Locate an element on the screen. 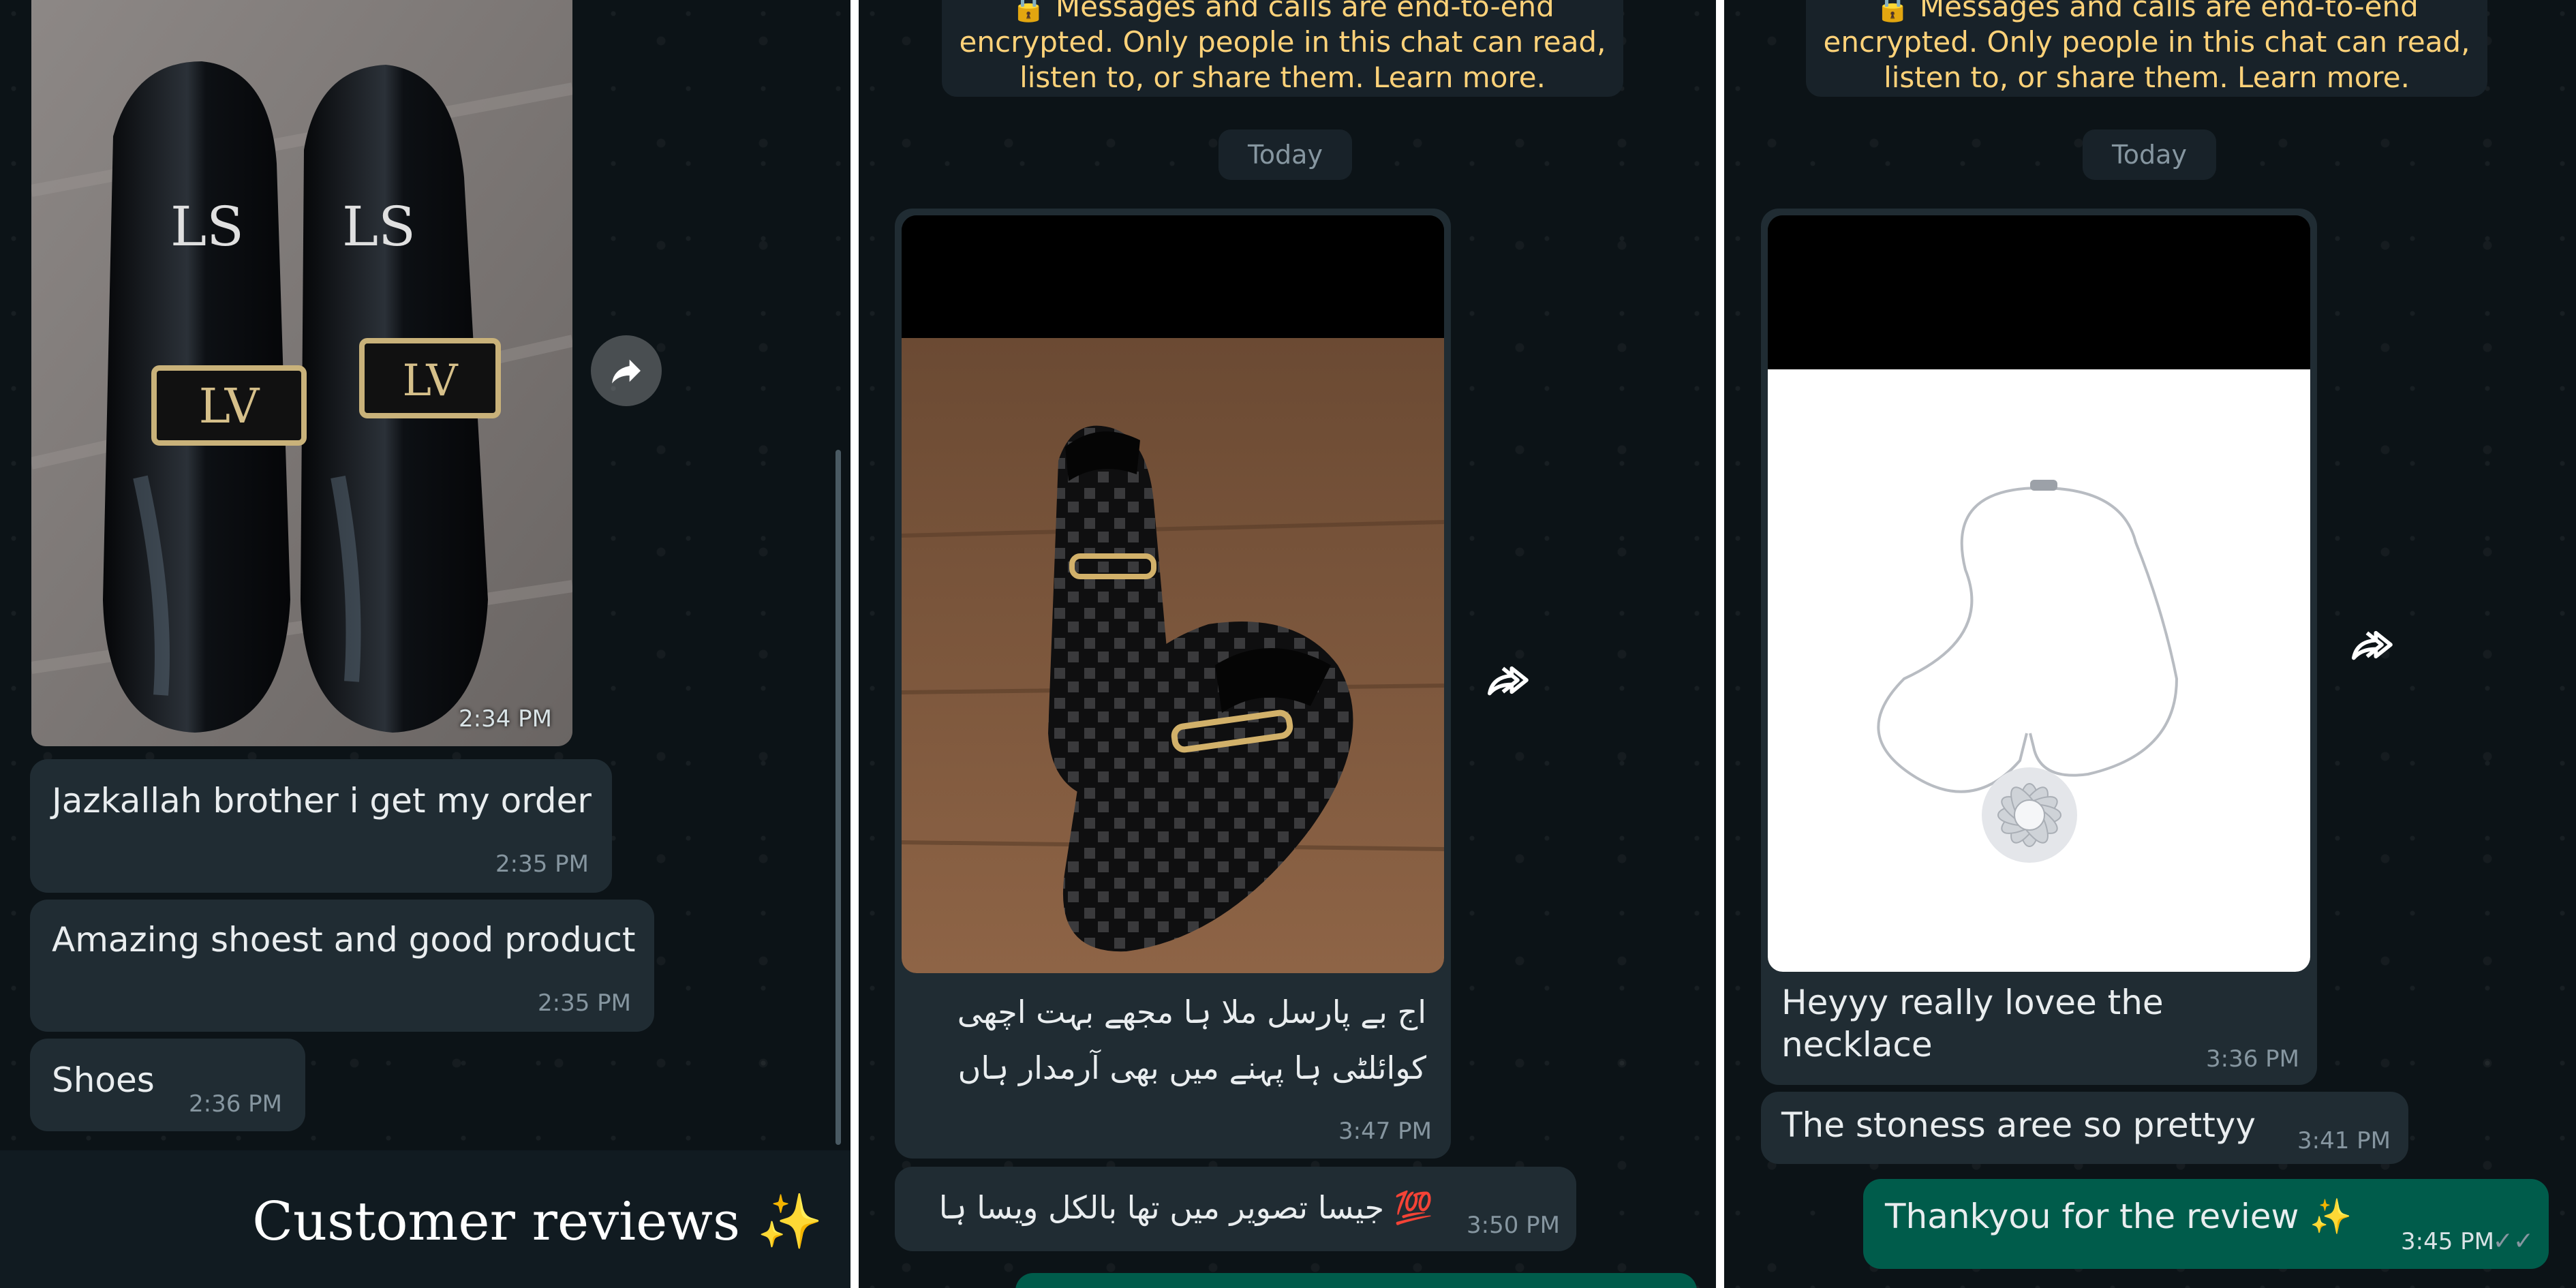  message-timestamp: 3:47 PM is located at coordinates (1385, 1131).